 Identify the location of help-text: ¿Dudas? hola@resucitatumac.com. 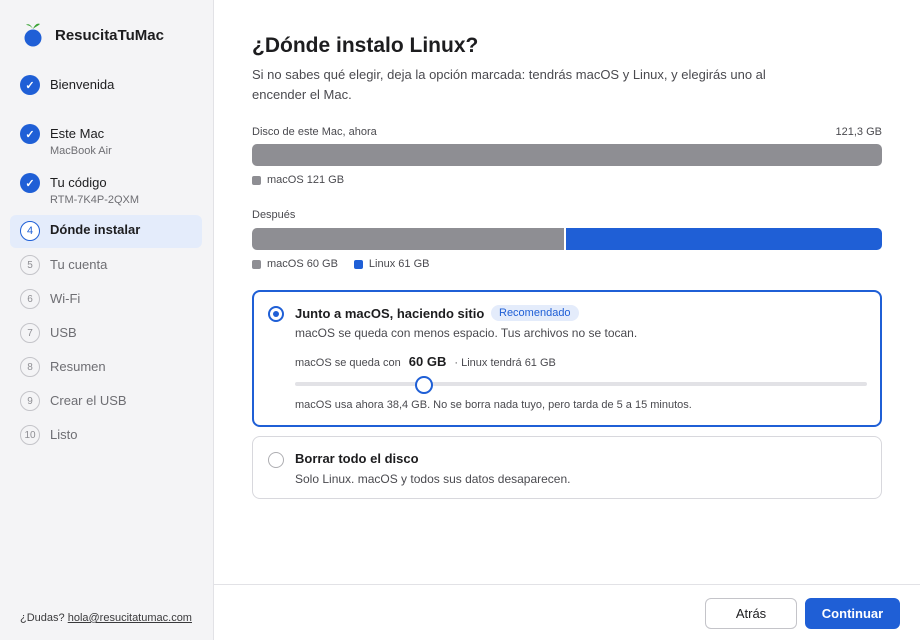
(106, 618).